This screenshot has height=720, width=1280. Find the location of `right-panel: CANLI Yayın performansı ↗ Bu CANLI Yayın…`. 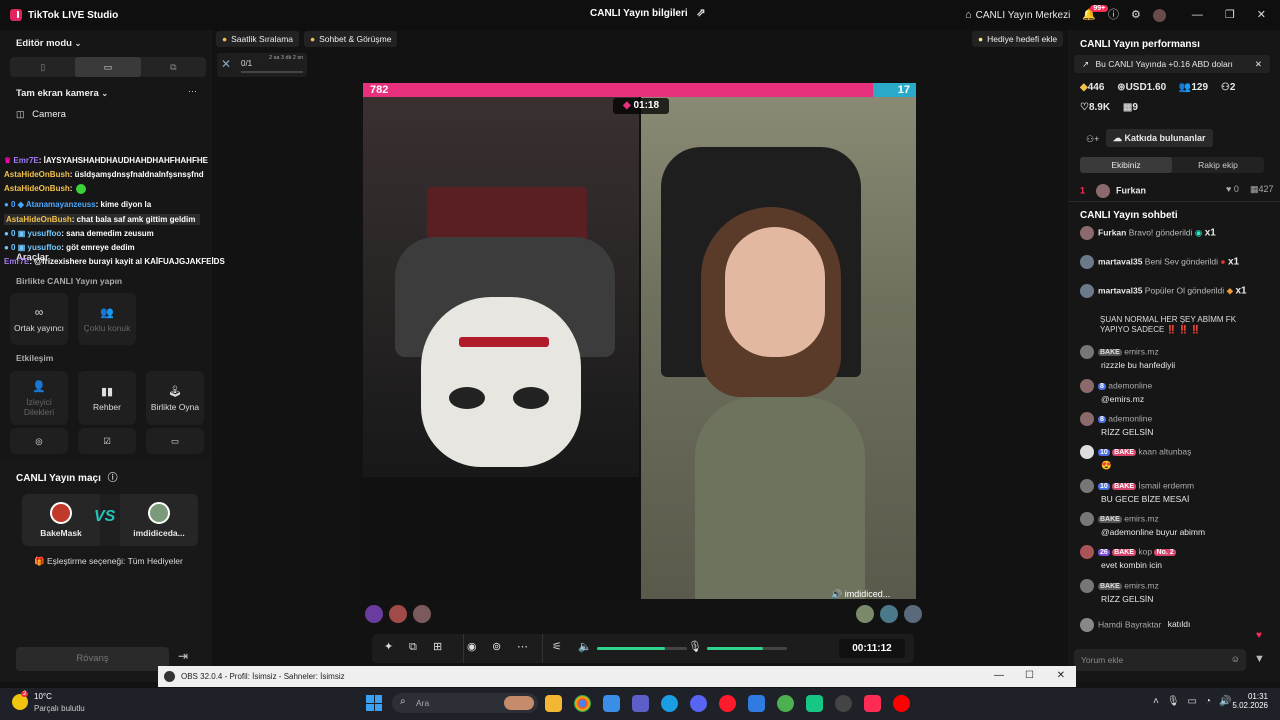

right-panel: CANLI Yayın performansı ↗ Bu CANLI Yayın… is located at coordinates (1174, 356).